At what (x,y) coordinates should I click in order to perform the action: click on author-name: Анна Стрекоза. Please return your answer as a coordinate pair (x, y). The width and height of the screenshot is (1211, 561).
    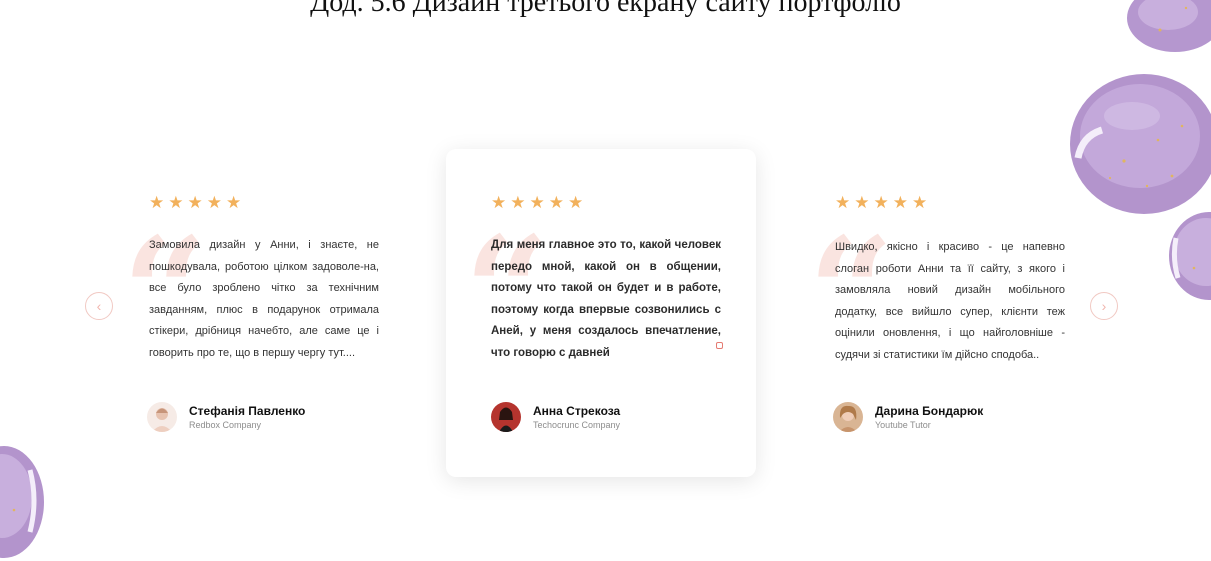
    Looking at the image, I should click on (577, 410).